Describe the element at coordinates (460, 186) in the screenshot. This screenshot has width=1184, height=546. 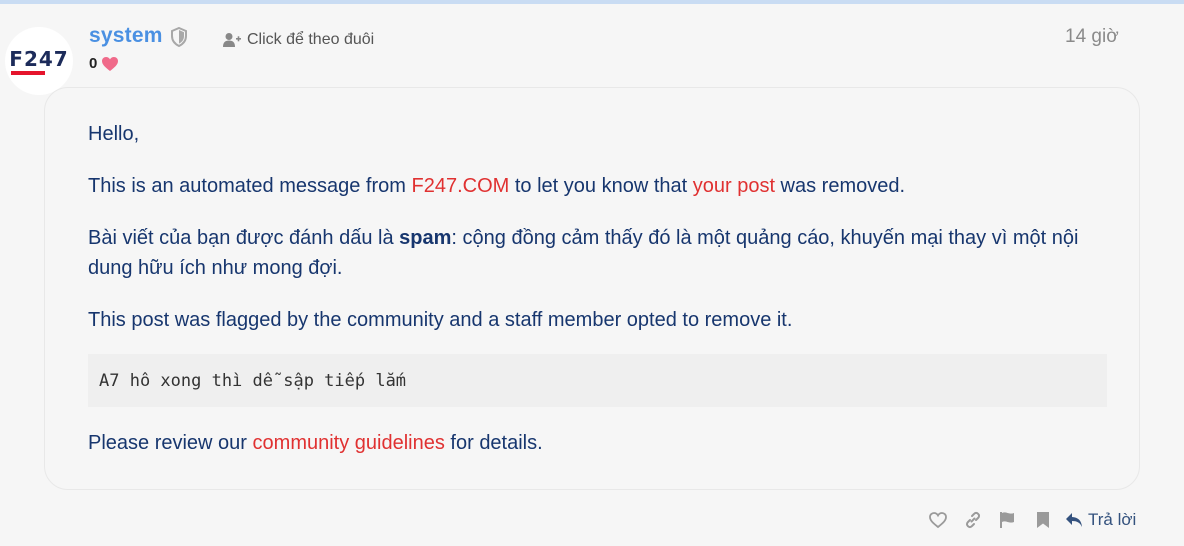
I see `site-link: F247.COM` at that location.